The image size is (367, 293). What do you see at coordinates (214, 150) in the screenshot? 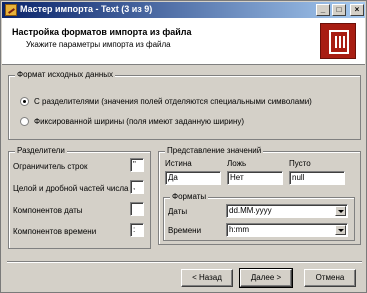
I see `value-representation-legend: Представление значений` at bounding box center [214, 150].